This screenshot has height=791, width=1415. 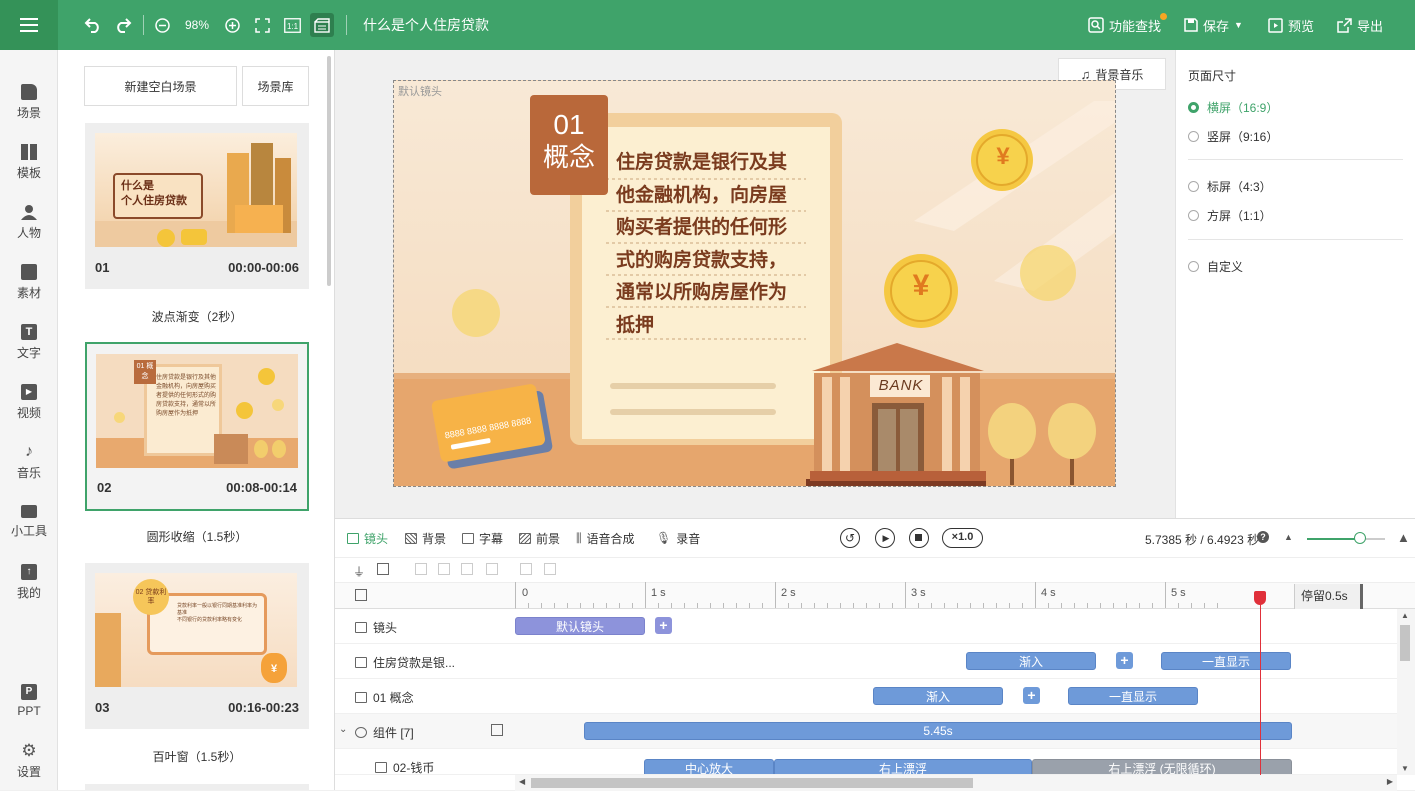 I want to click on pause-duration: 停留0.5s, so click(x=1327, y=596).